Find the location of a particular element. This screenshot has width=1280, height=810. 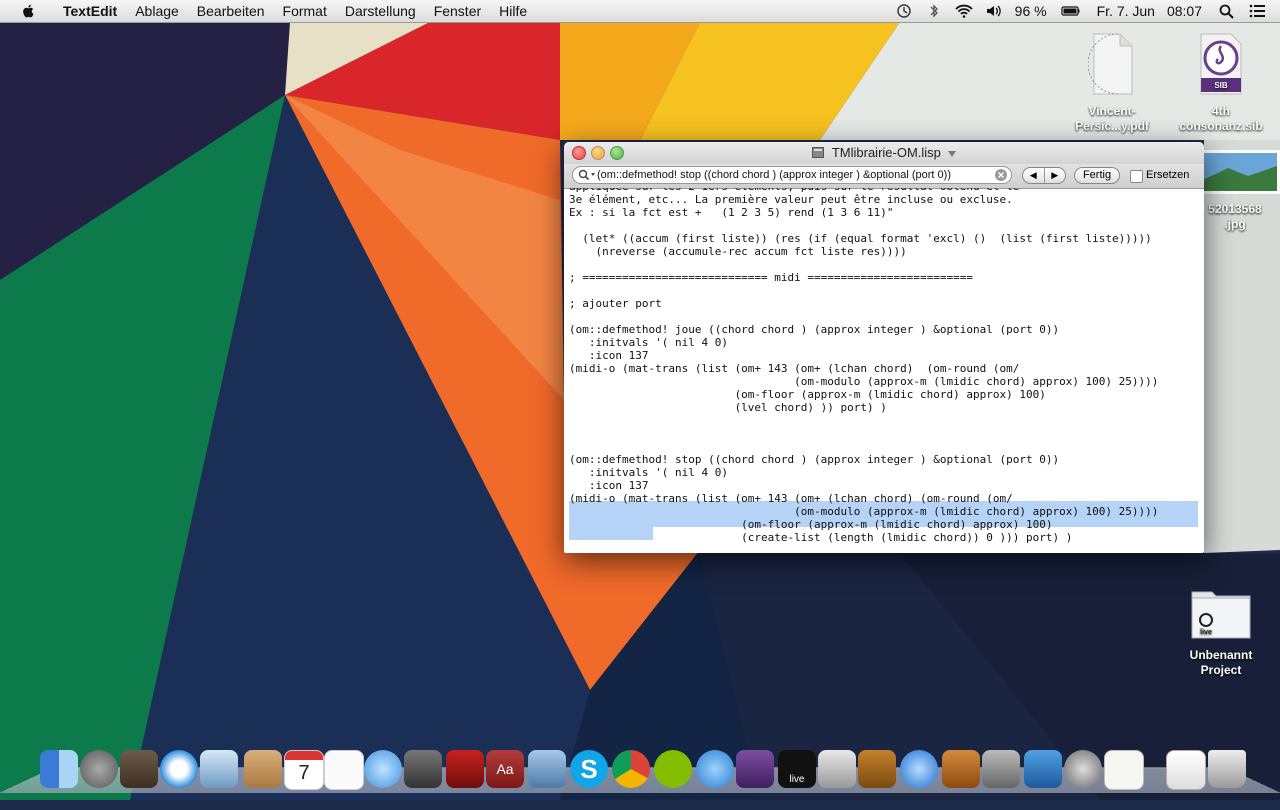

sib-filename-line2: consonanz.sib is located at coordinates (1221, 126).